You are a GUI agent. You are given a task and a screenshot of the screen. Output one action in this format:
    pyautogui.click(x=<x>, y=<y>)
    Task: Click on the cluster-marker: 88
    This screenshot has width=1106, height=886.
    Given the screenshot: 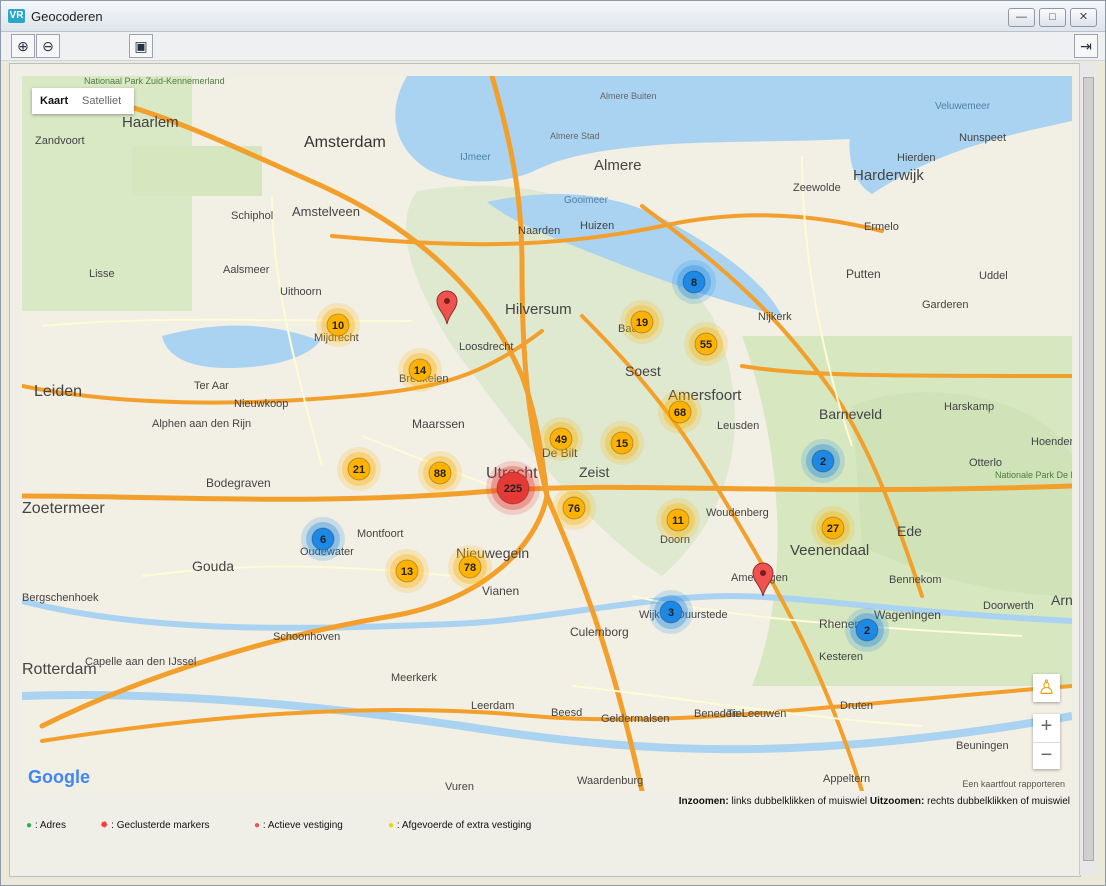 What is the action you would take?
    pyautogui.click(x=440, y=473)
    